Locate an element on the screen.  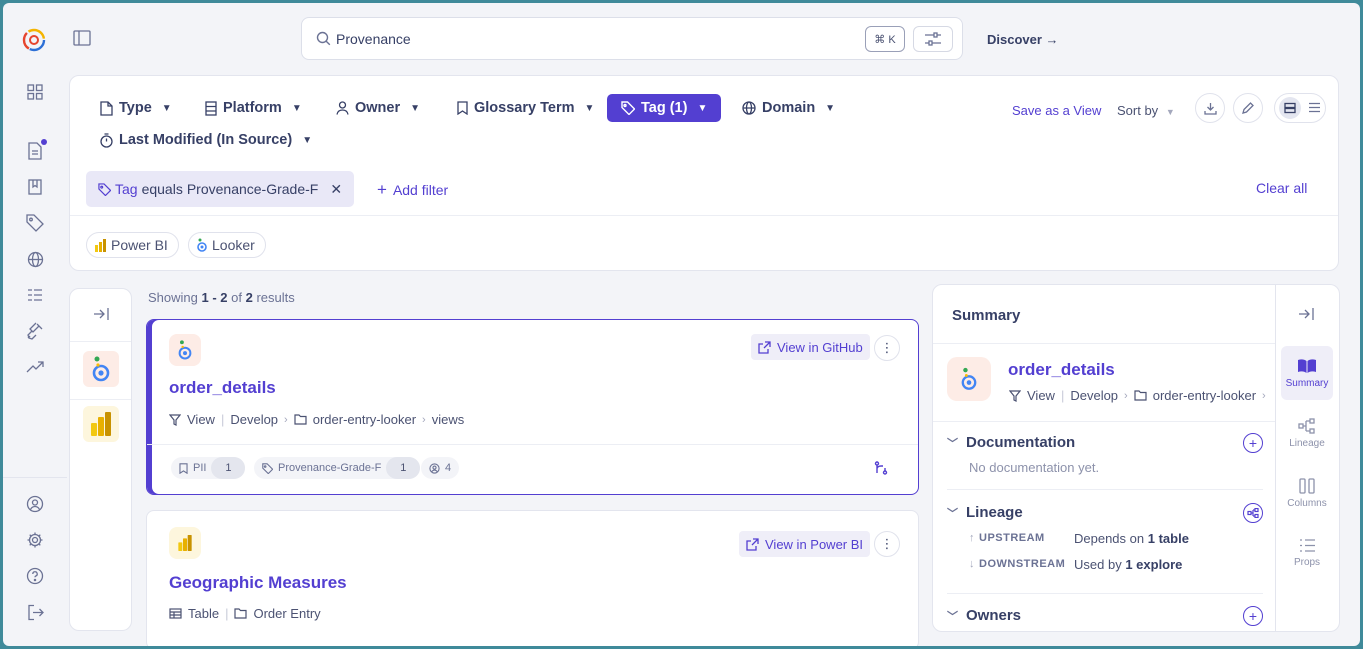
filter-last-modified-button: Last Modified (In Source) ▼ is located at coordinates (206, 140).